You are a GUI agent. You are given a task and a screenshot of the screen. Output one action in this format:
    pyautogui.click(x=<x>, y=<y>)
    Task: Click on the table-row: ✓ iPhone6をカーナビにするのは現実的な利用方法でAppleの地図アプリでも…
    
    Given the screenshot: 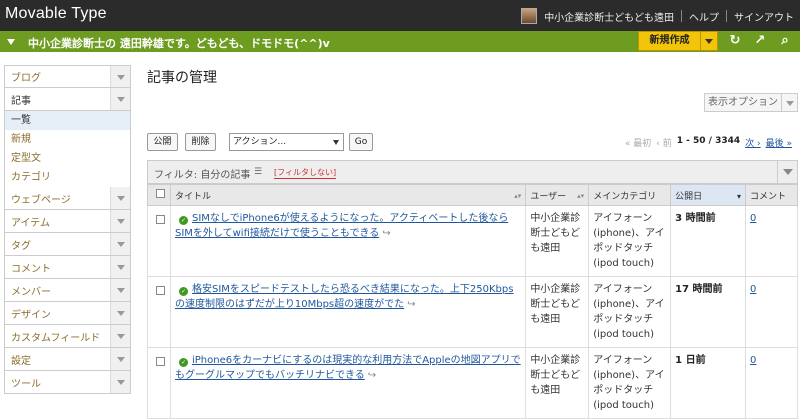 What is the action you would take?
    pyautogui.click(x=472, y=383)
    